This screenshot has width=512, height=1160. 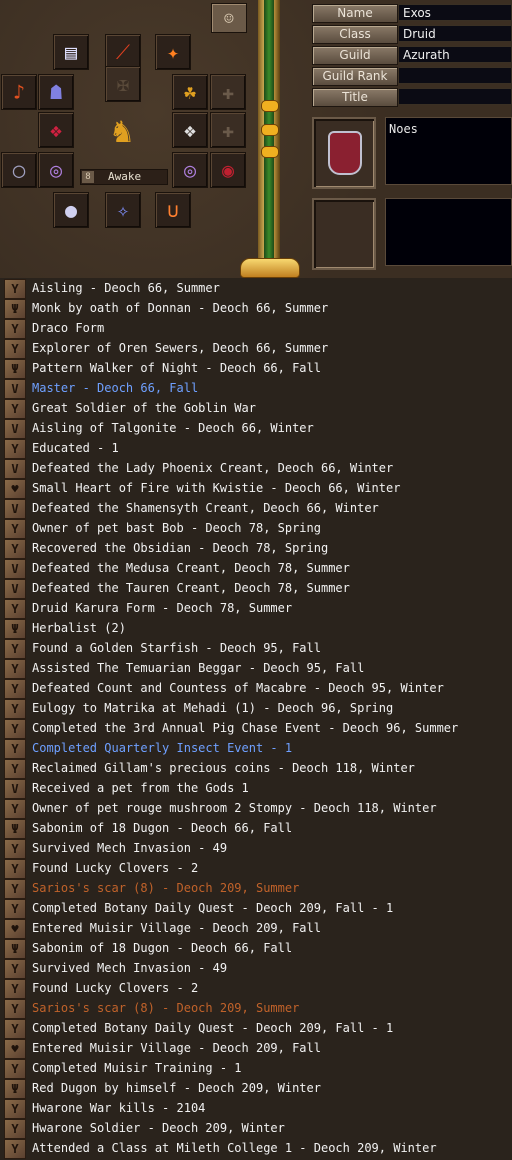 I want to click on guild-field: Azurath, so click(x=455, y=54).